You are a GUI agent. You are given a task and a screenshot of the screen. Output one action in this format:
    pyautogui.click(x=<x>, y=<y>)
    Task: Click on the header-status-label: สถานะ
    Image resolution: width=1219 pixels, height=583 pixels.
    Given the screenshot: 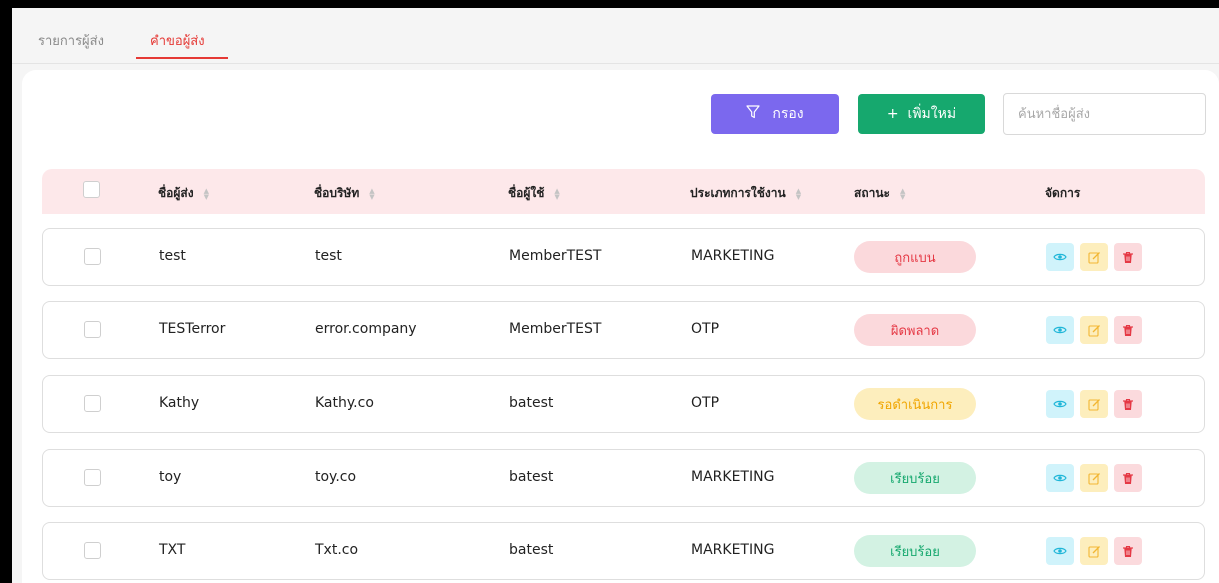 What is the action you would take?
    pyautogui.click(x=872, y=193)
    